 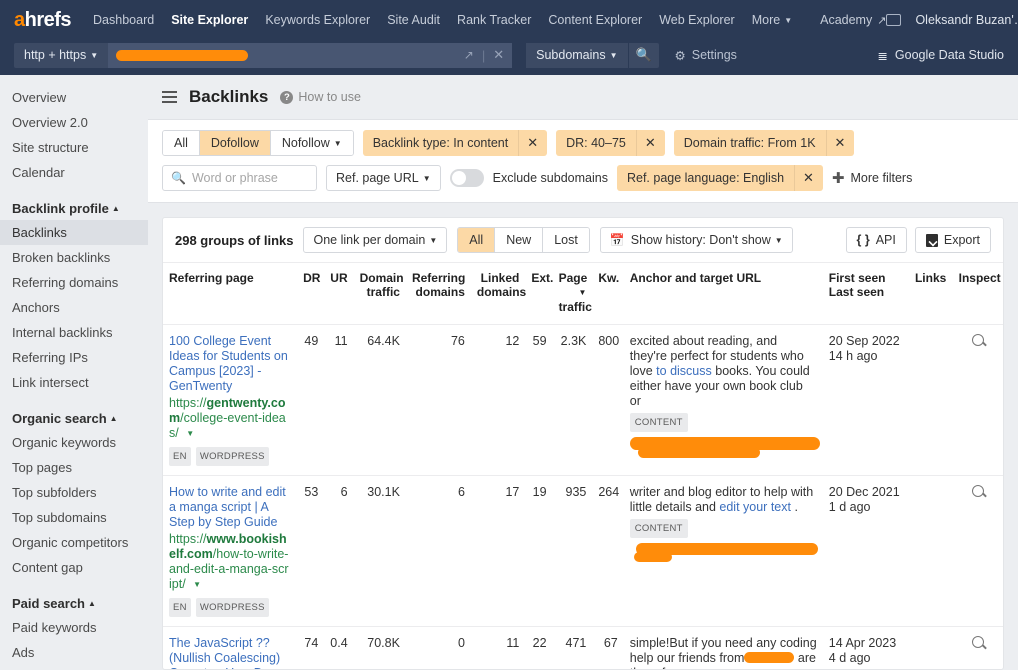 What do you see at coordinates (74, 382) in the screenshot?
I see `sidebar-item-link-intersect: Link intersect` at bounding box center [74, 382].